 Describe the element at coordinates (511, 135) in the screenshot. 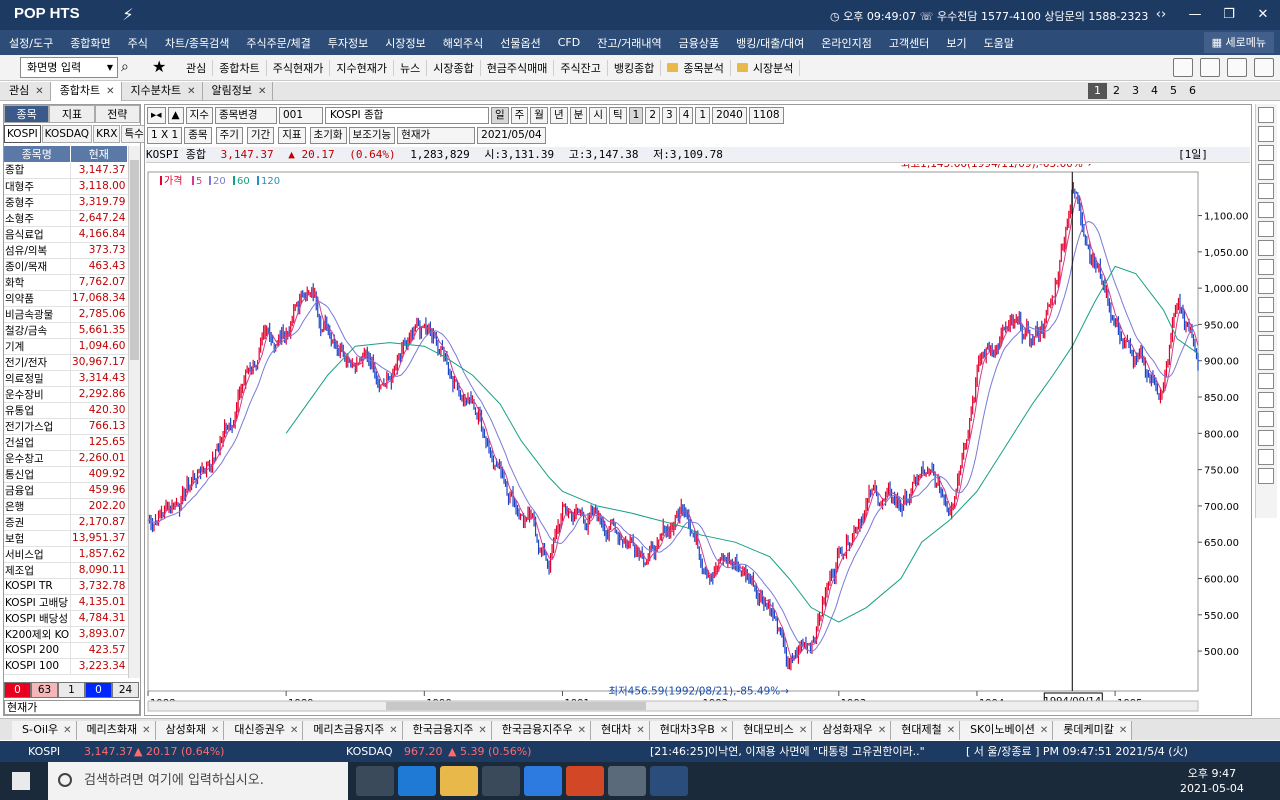

I see `chart-control: 2021/05/04` at that location.